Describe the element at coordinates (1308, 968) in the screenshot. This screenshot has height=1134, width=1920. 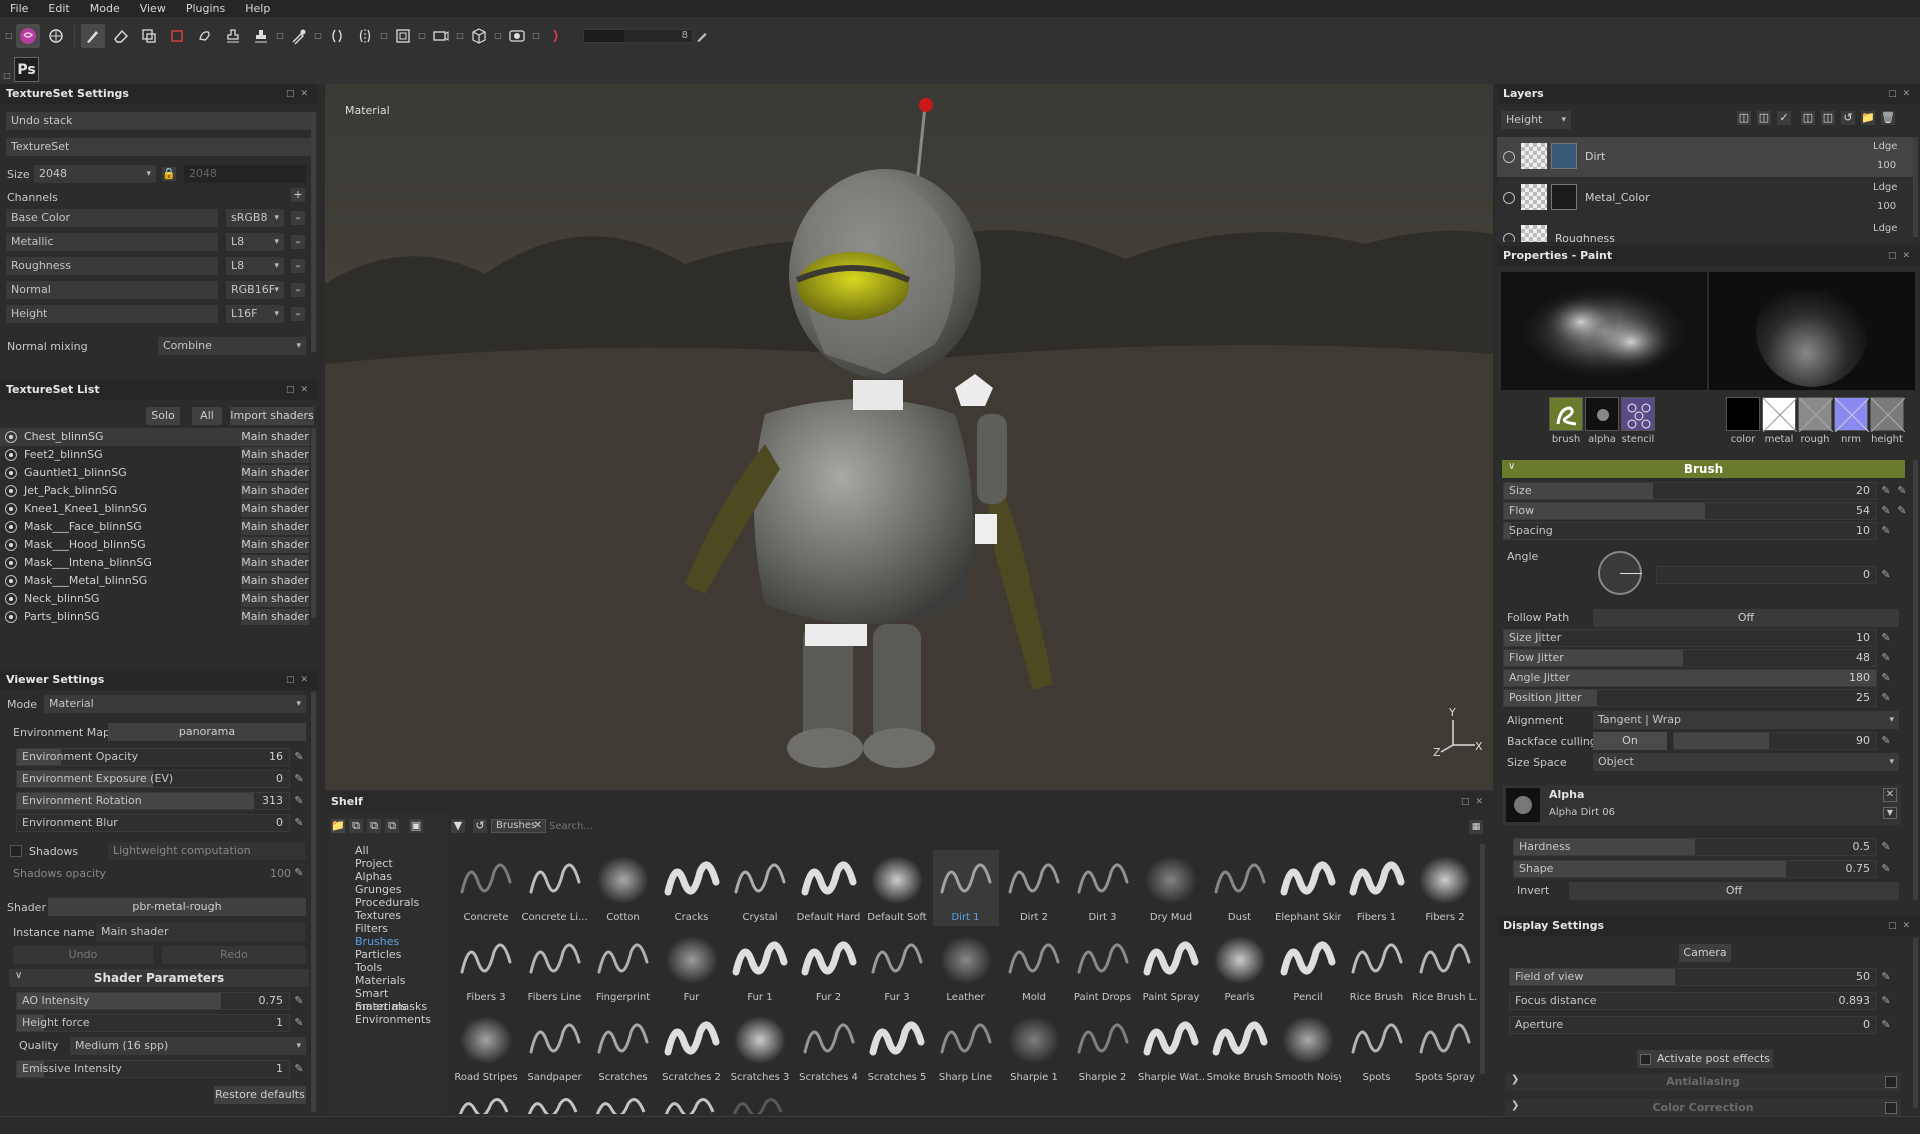
I see `brush-item: Pencil` at that location.